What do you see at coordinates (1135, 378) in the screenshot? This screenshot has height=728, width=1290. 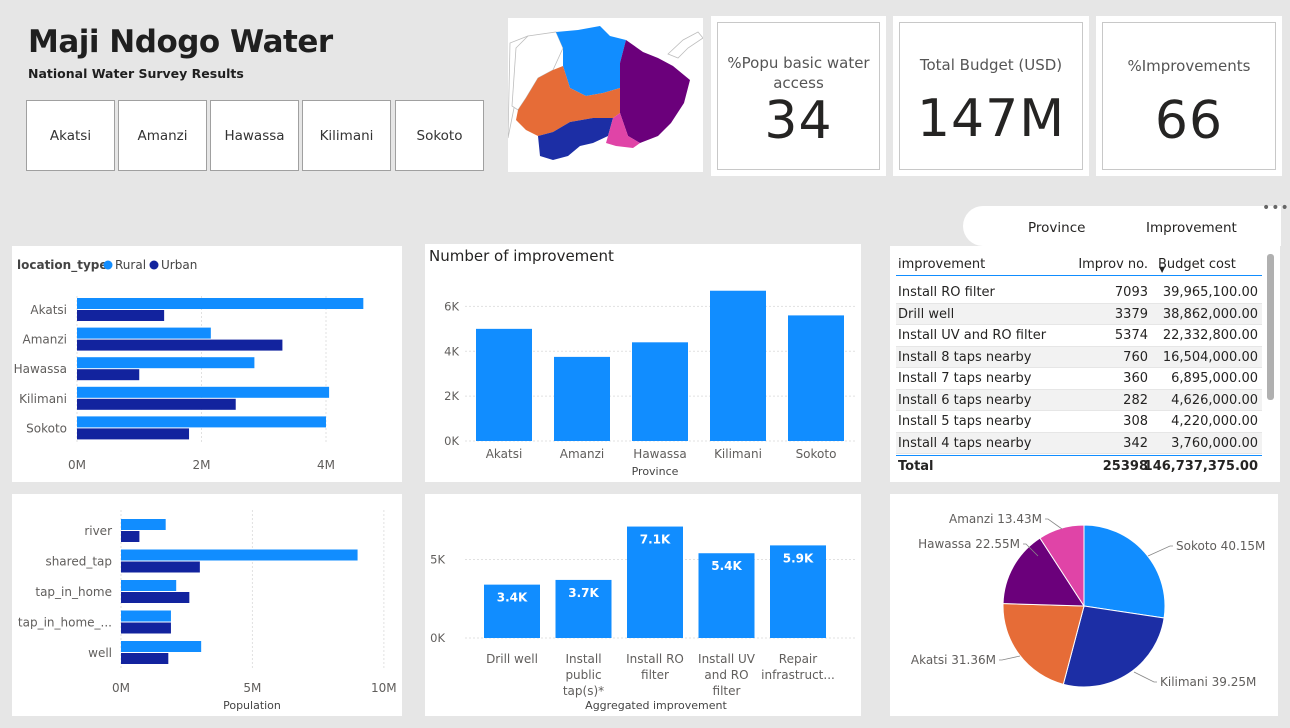 I see `table-cell-improv-no: 360` at bounding box center [1135, 378].